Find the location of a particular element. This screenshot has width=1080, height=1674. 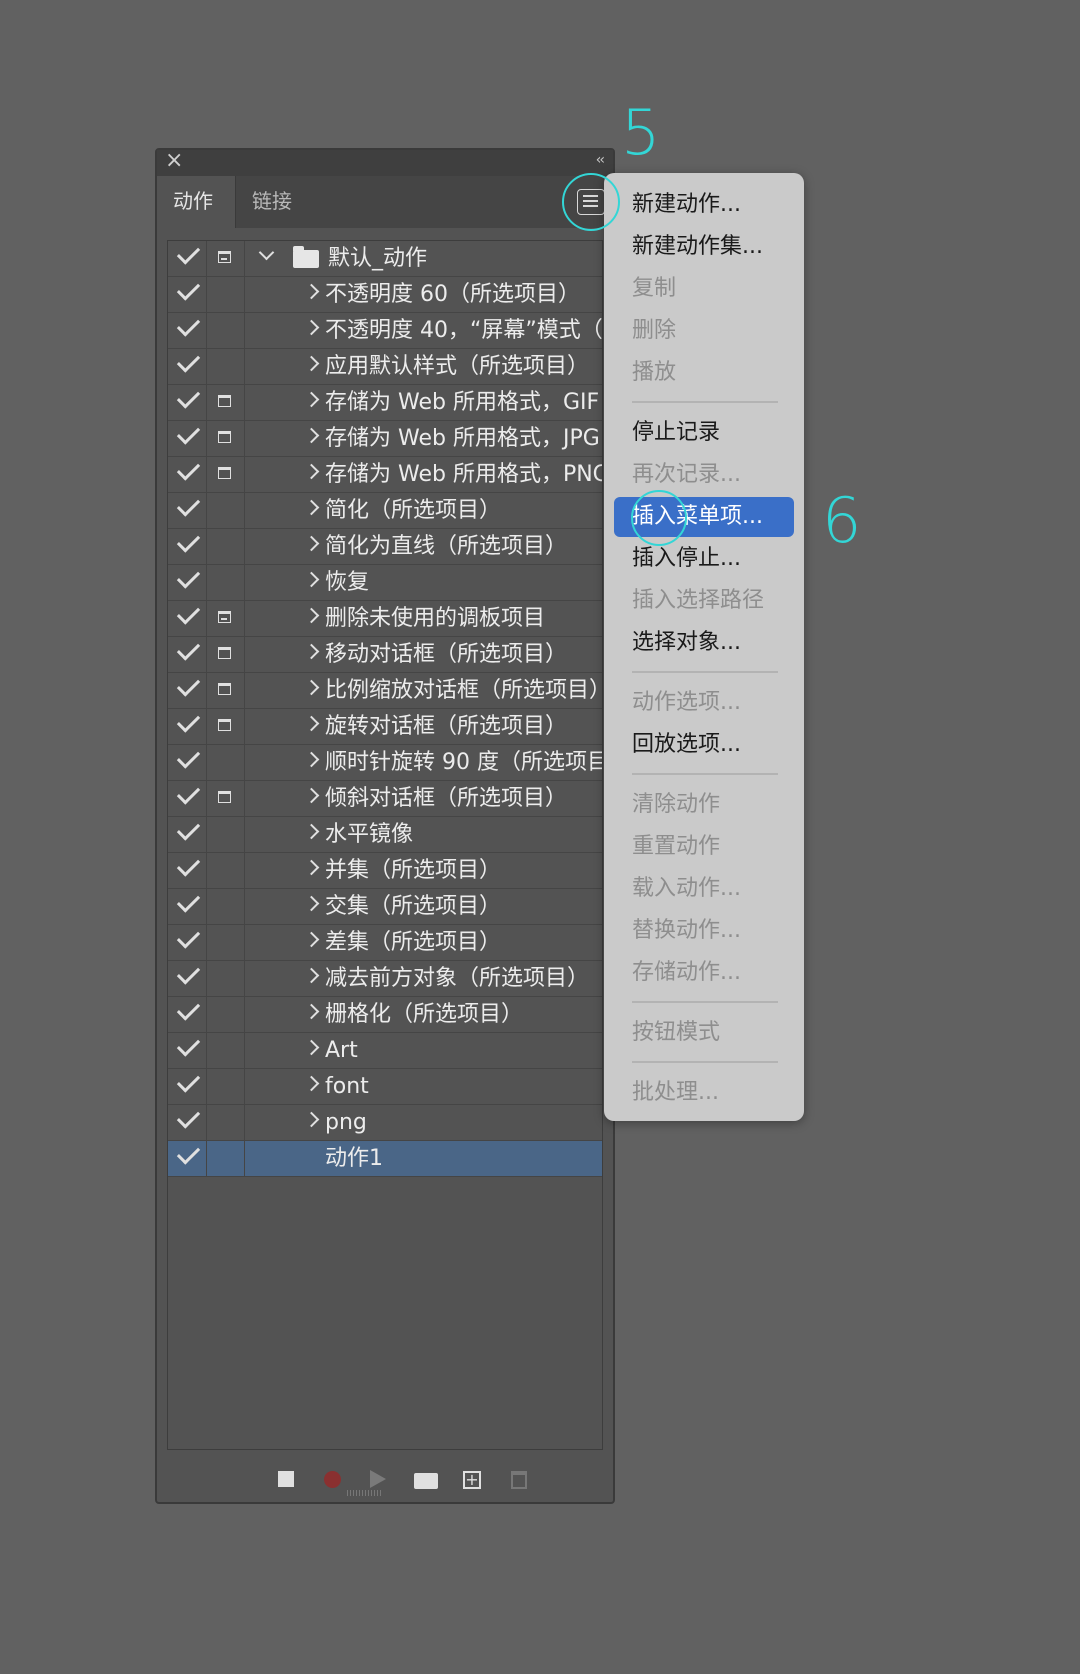

action-row: 恢复 is located at coordinates (385, 583).